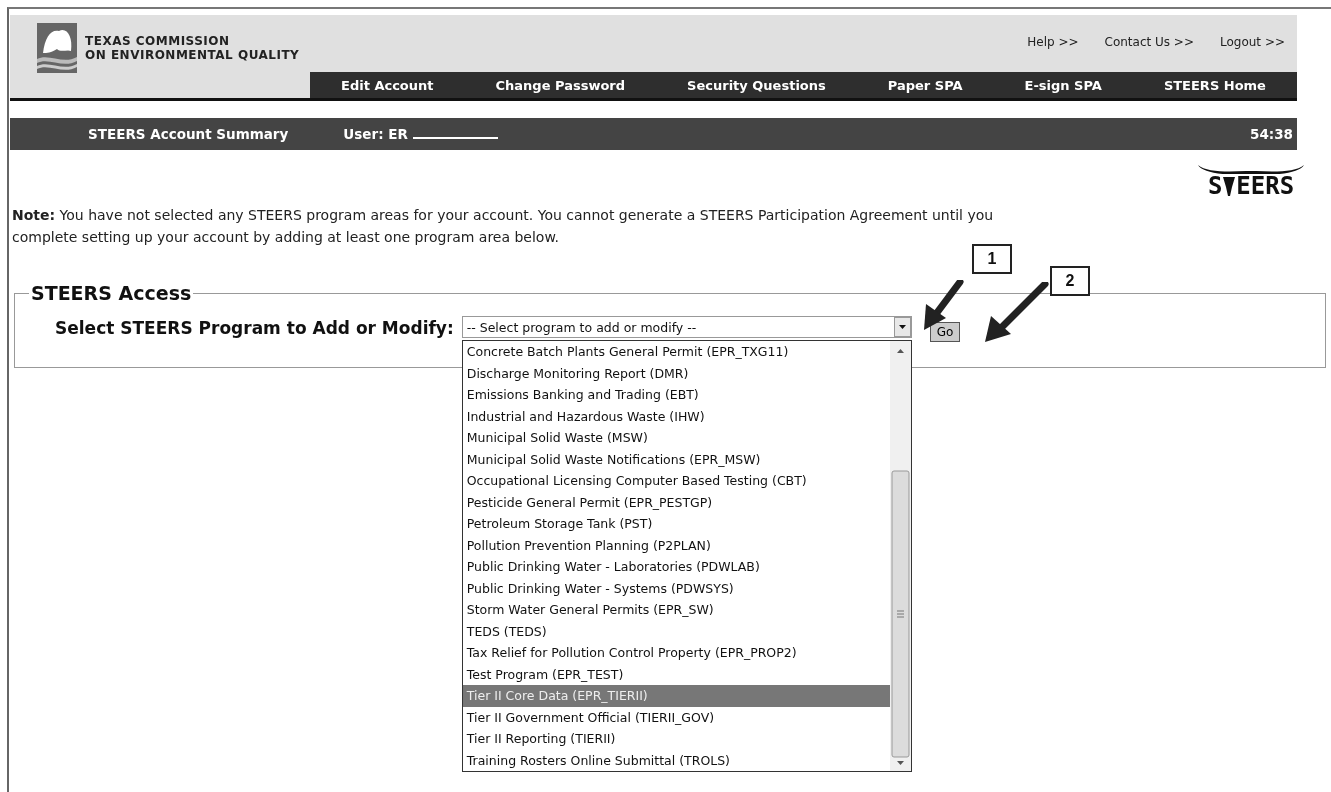 The width and height of the screenshot is (1331, 792). Describe the element at coordinates (57, 48) in the screenshot. I see `agency-logo-icon` at that location.